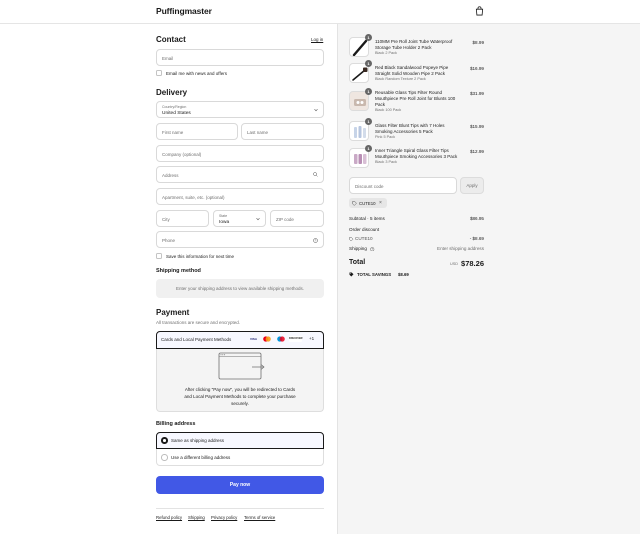 The width and height of the screenshot is (640, 534). Describe the element at coordinates (364, 238) in the screenshot. I see `discount-code-line: CUTE10` at that location.